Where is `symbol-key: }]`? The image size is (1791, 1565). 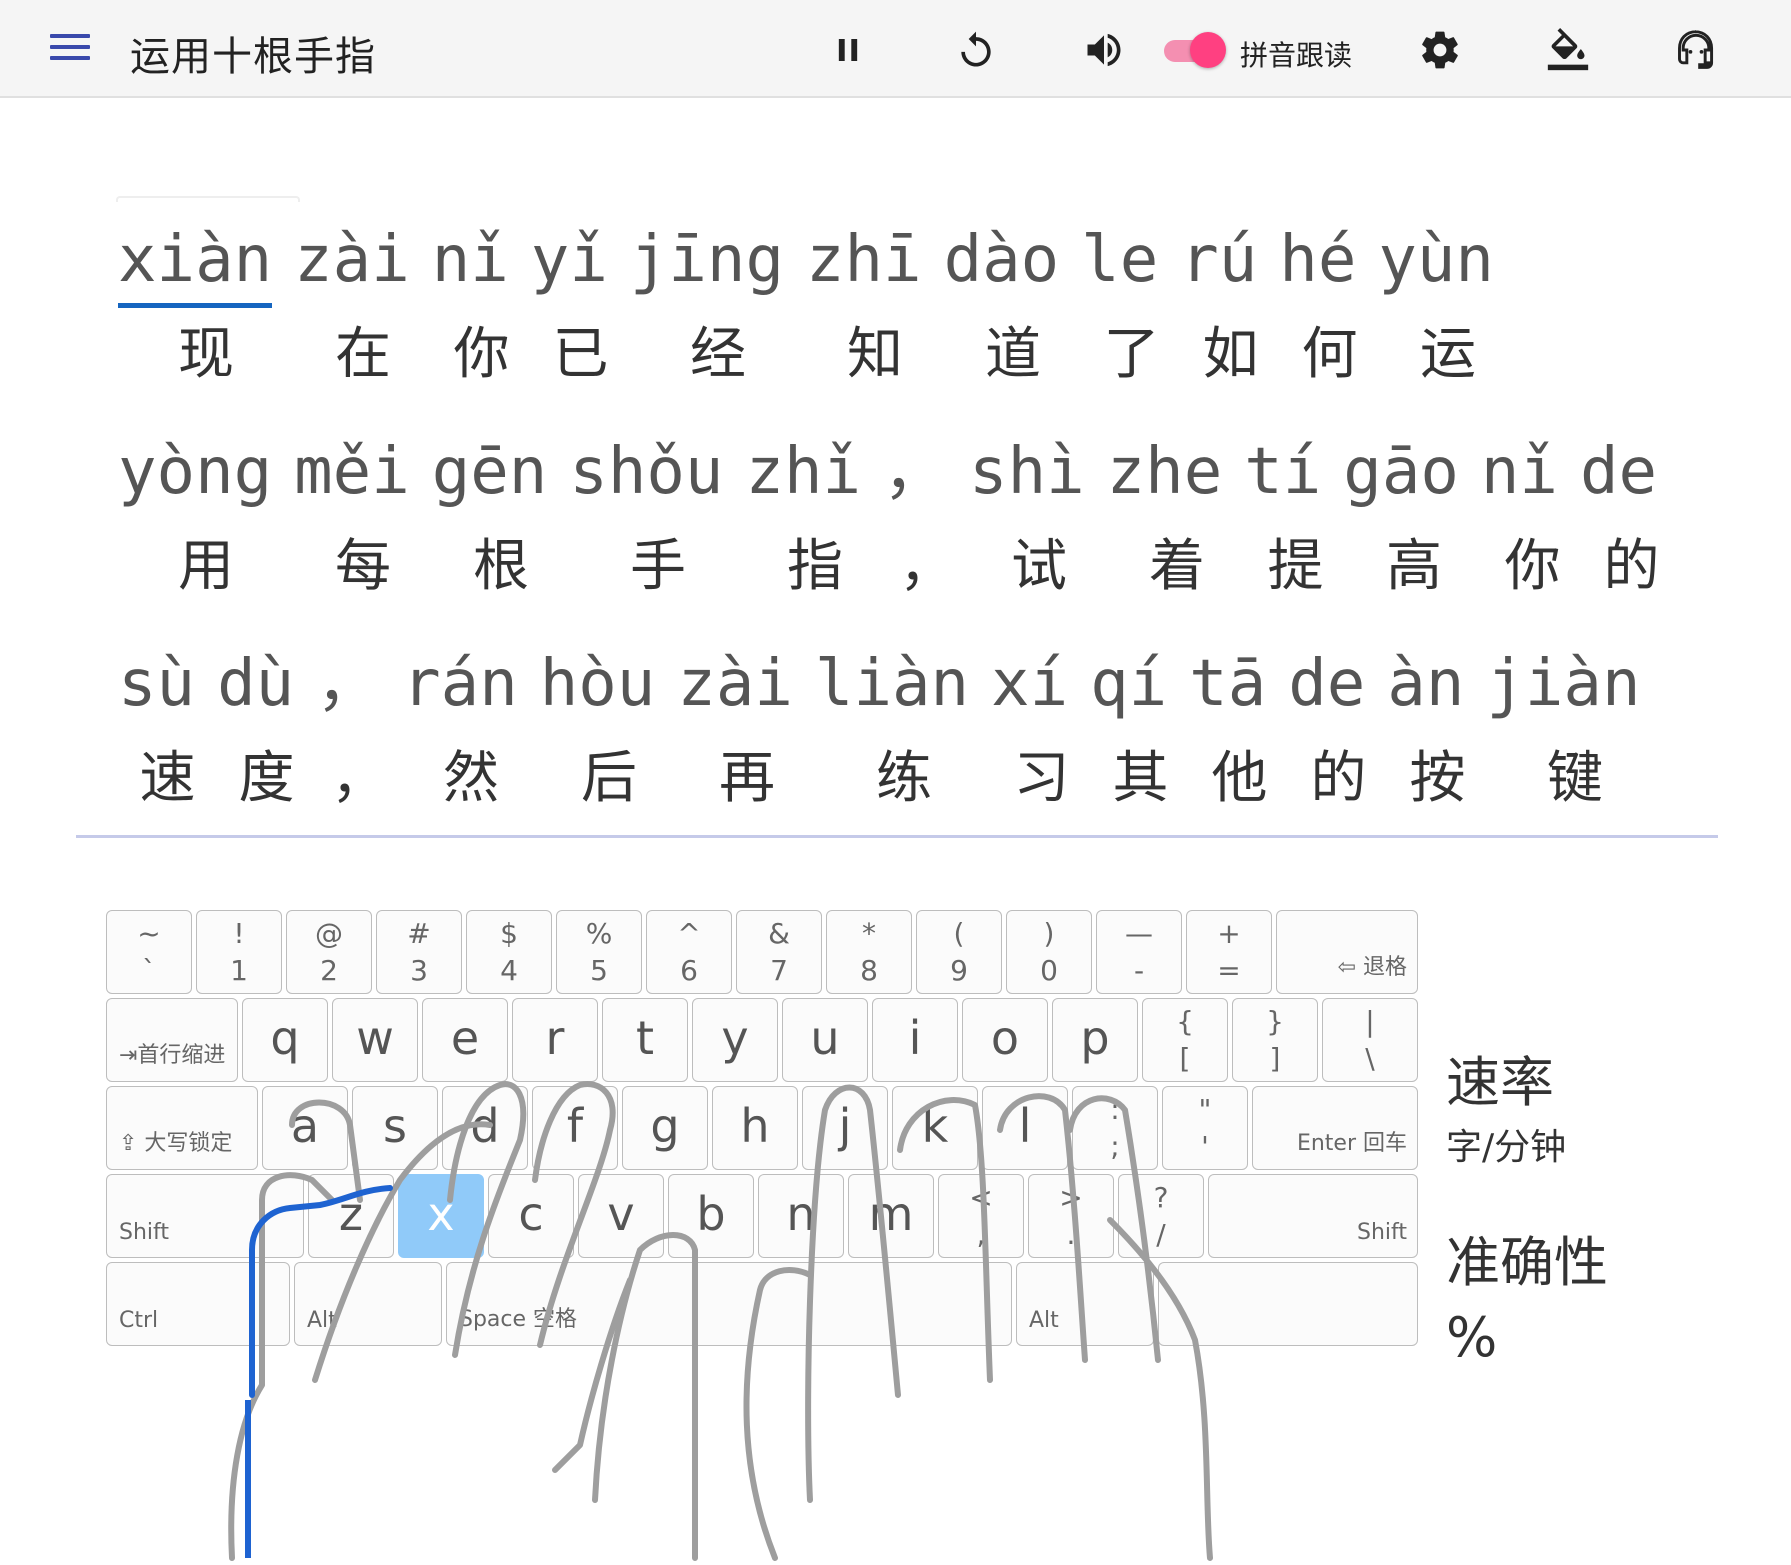 symbol-key: }] is located at coordinates (1275, 1040).